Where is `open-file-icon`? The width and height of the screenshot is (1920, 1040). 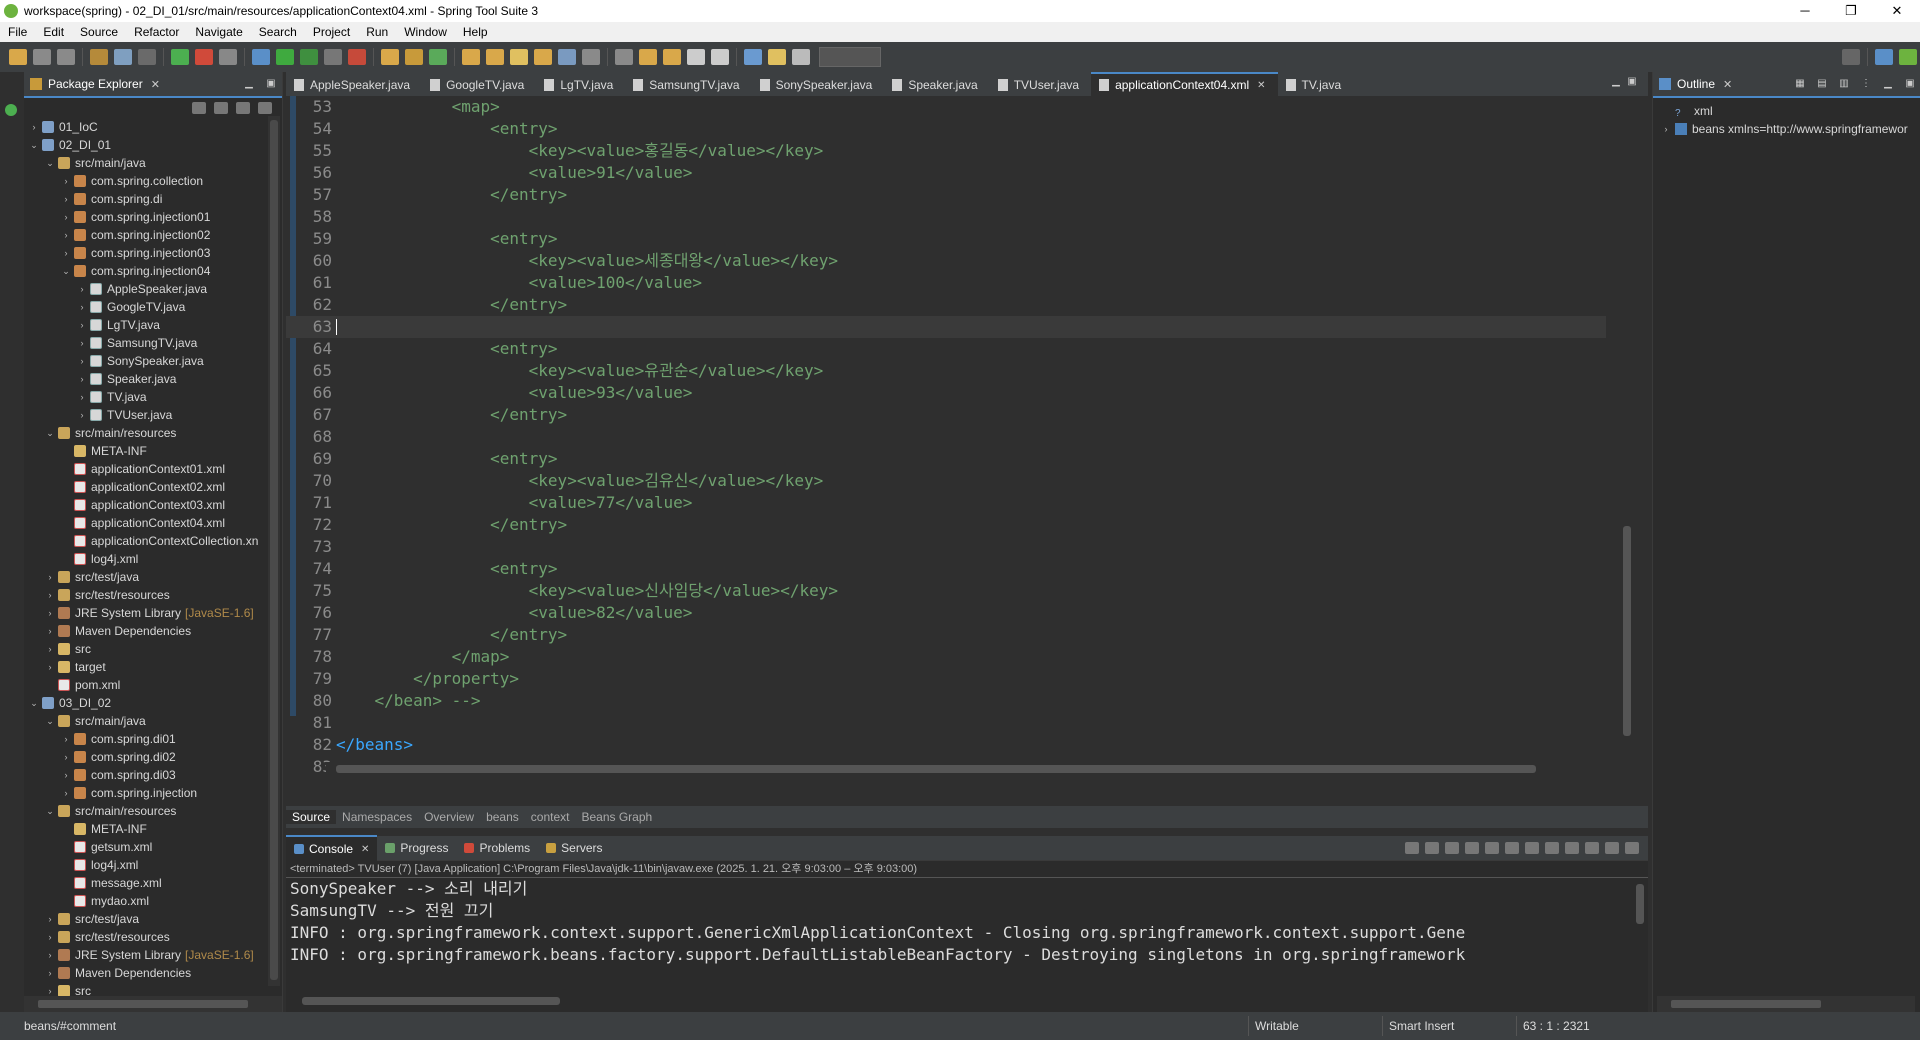
open-file-icon is located at coordinates (495, 57).